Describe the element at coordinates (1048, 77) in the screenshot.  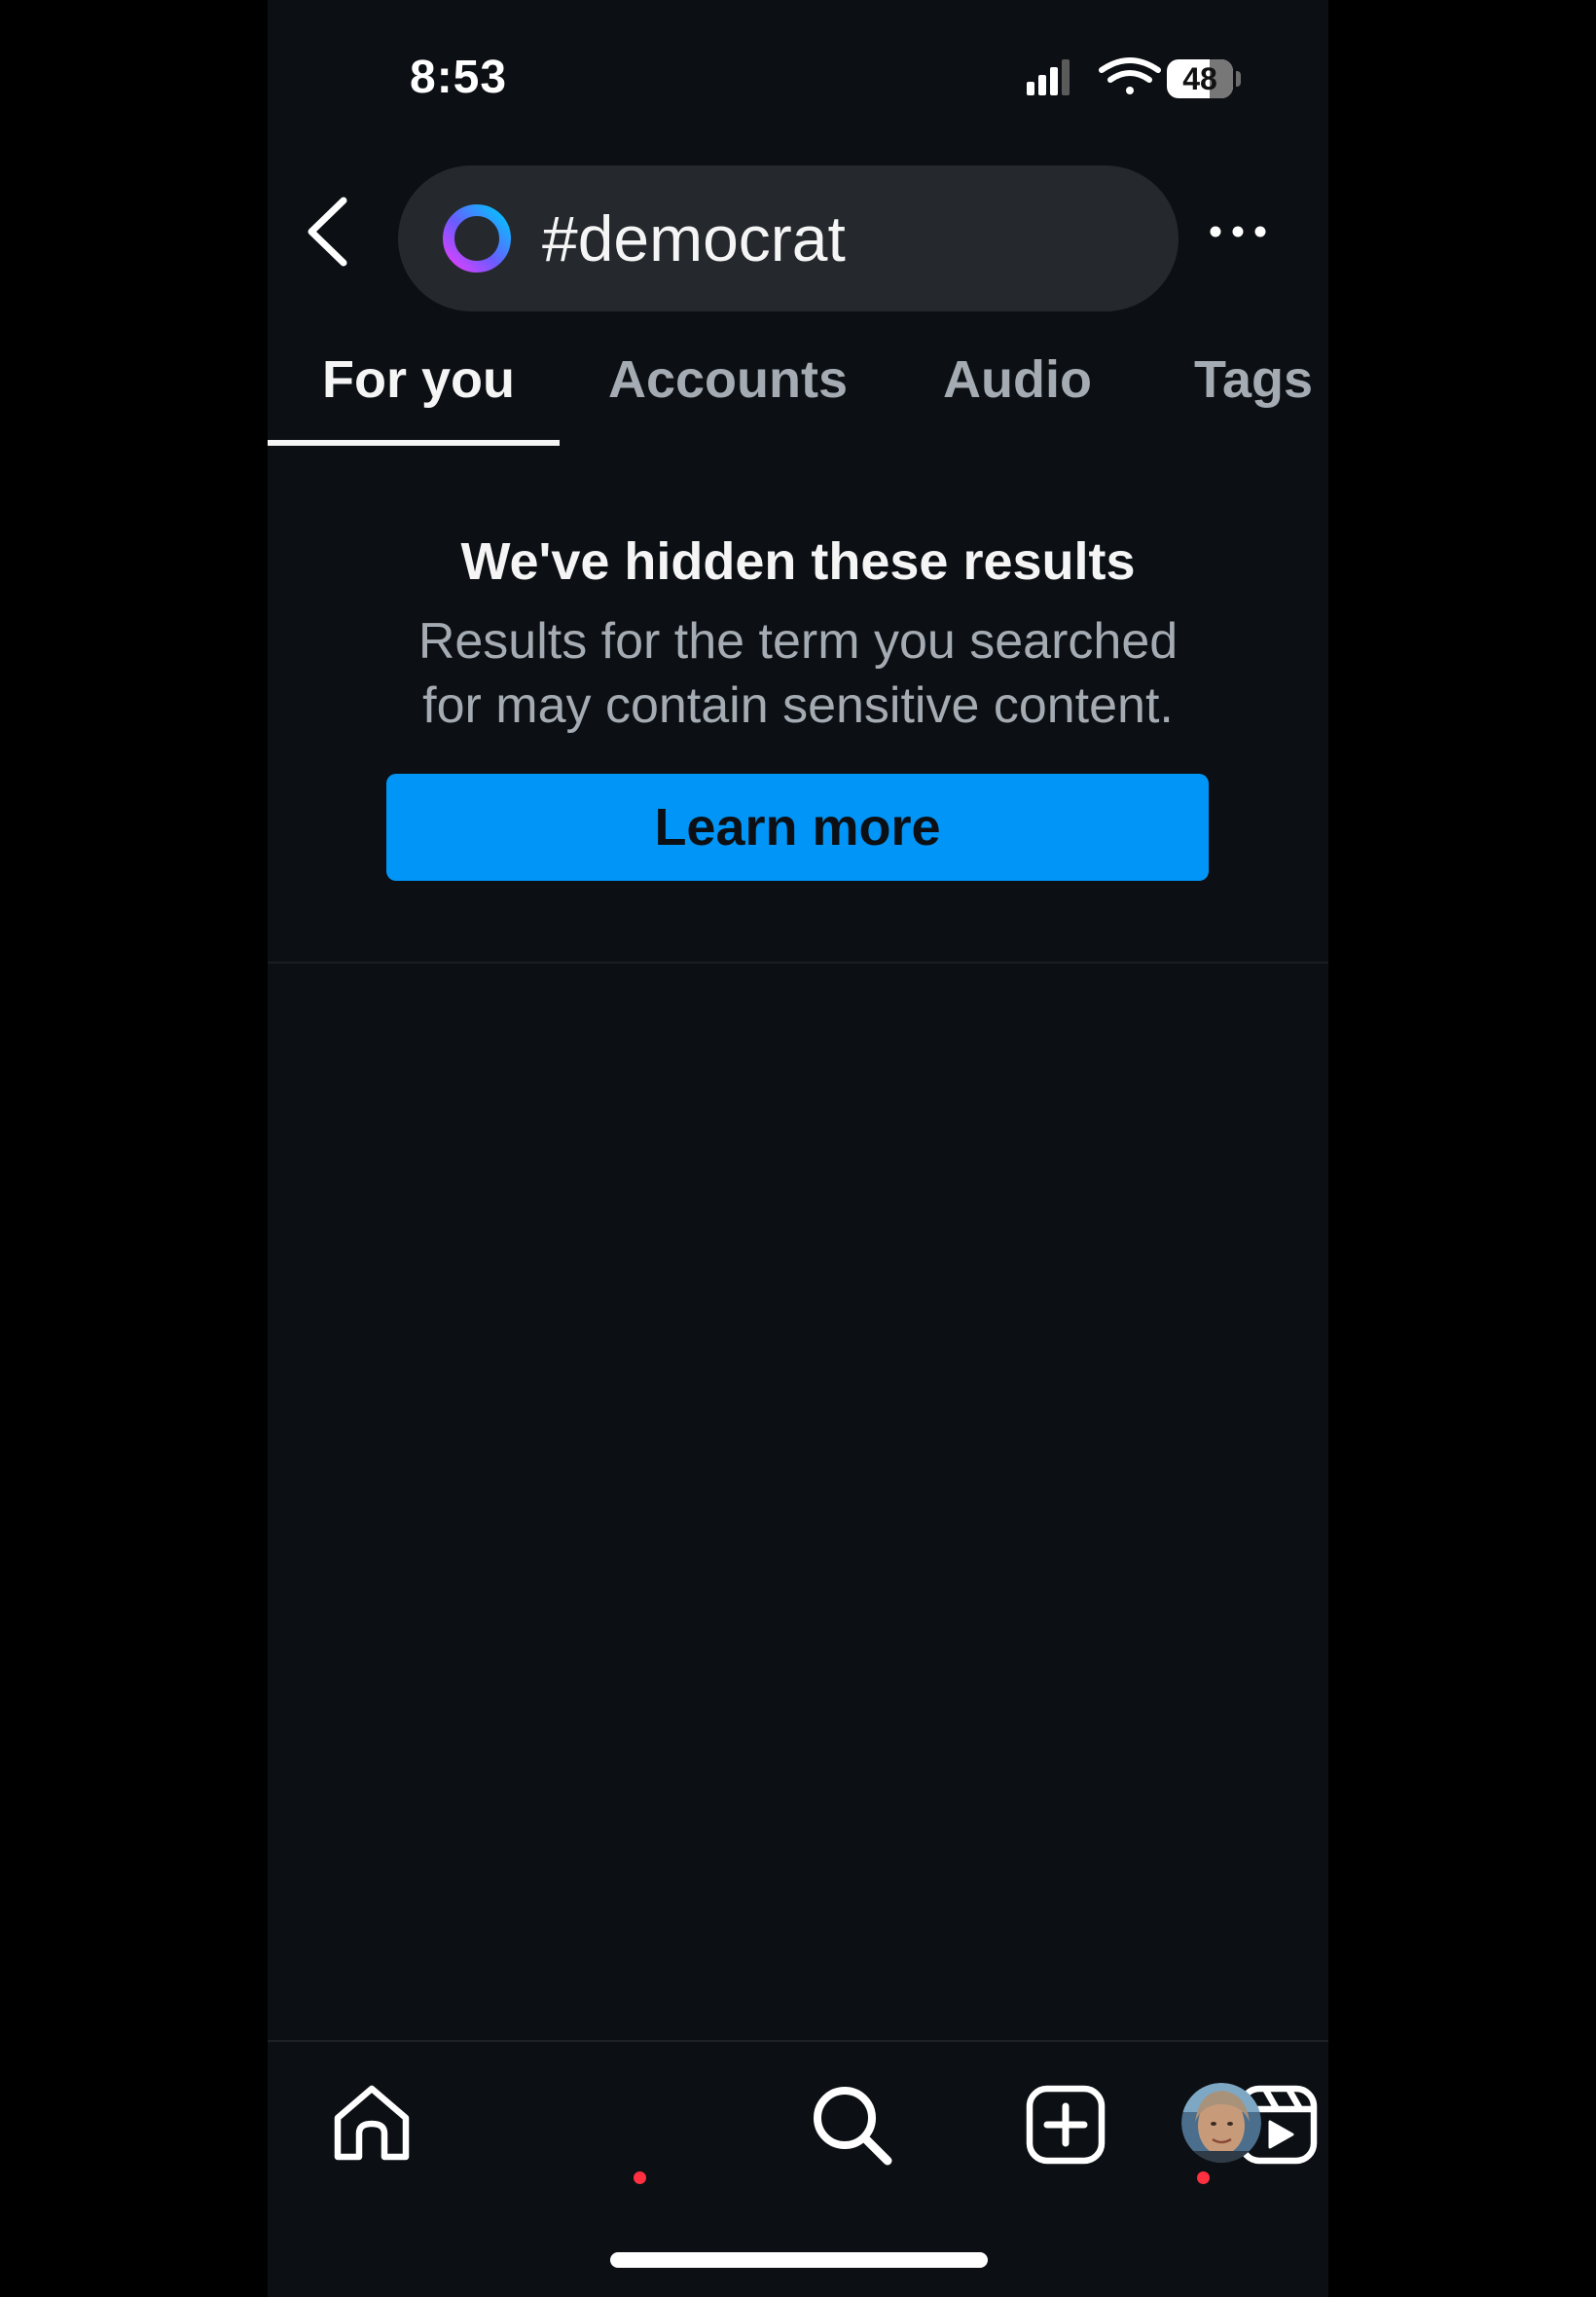
I see `signal-icon` at that location.